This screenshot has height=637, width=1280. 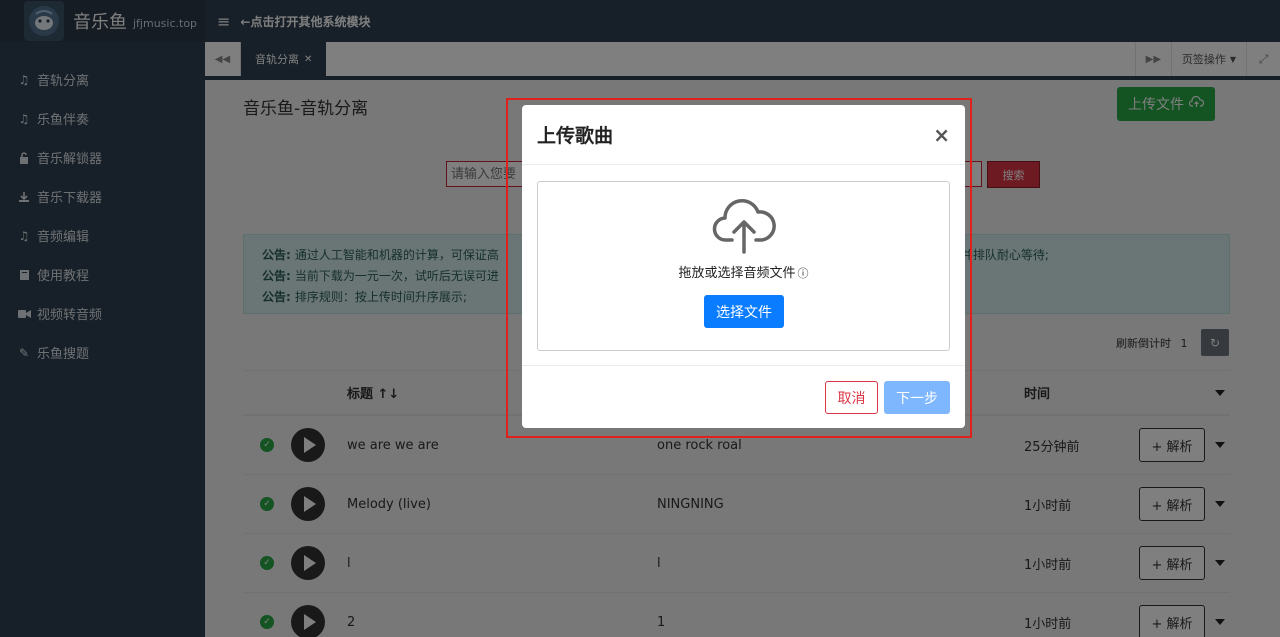 What do you see at coordinates (803, 273) in the screenshot?
I see `info-icon: ⓘ` at bounding box center [803, 273].